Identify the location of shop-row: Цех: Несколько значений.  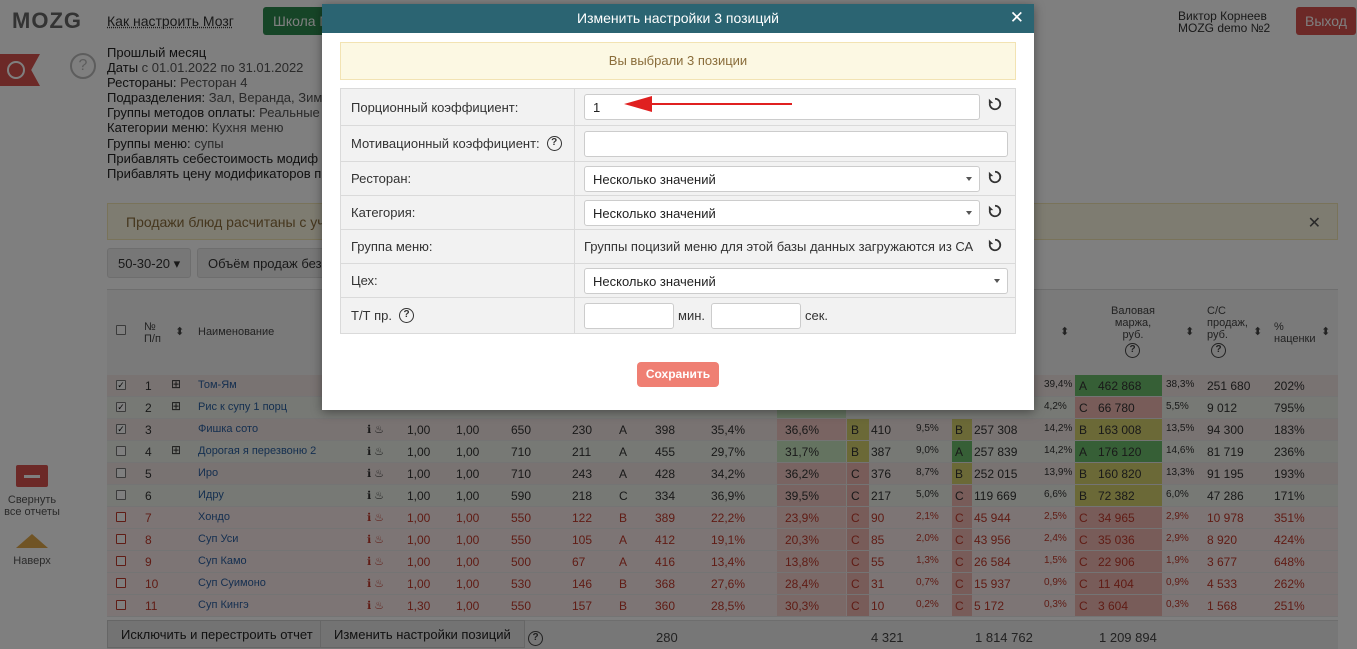
(678, 280).